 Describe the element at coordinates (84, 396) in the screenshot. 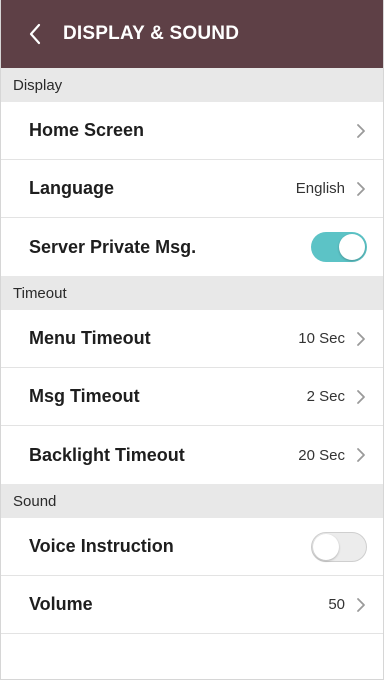

I see `msg-timeout-label: Msg Timeout` at that location.